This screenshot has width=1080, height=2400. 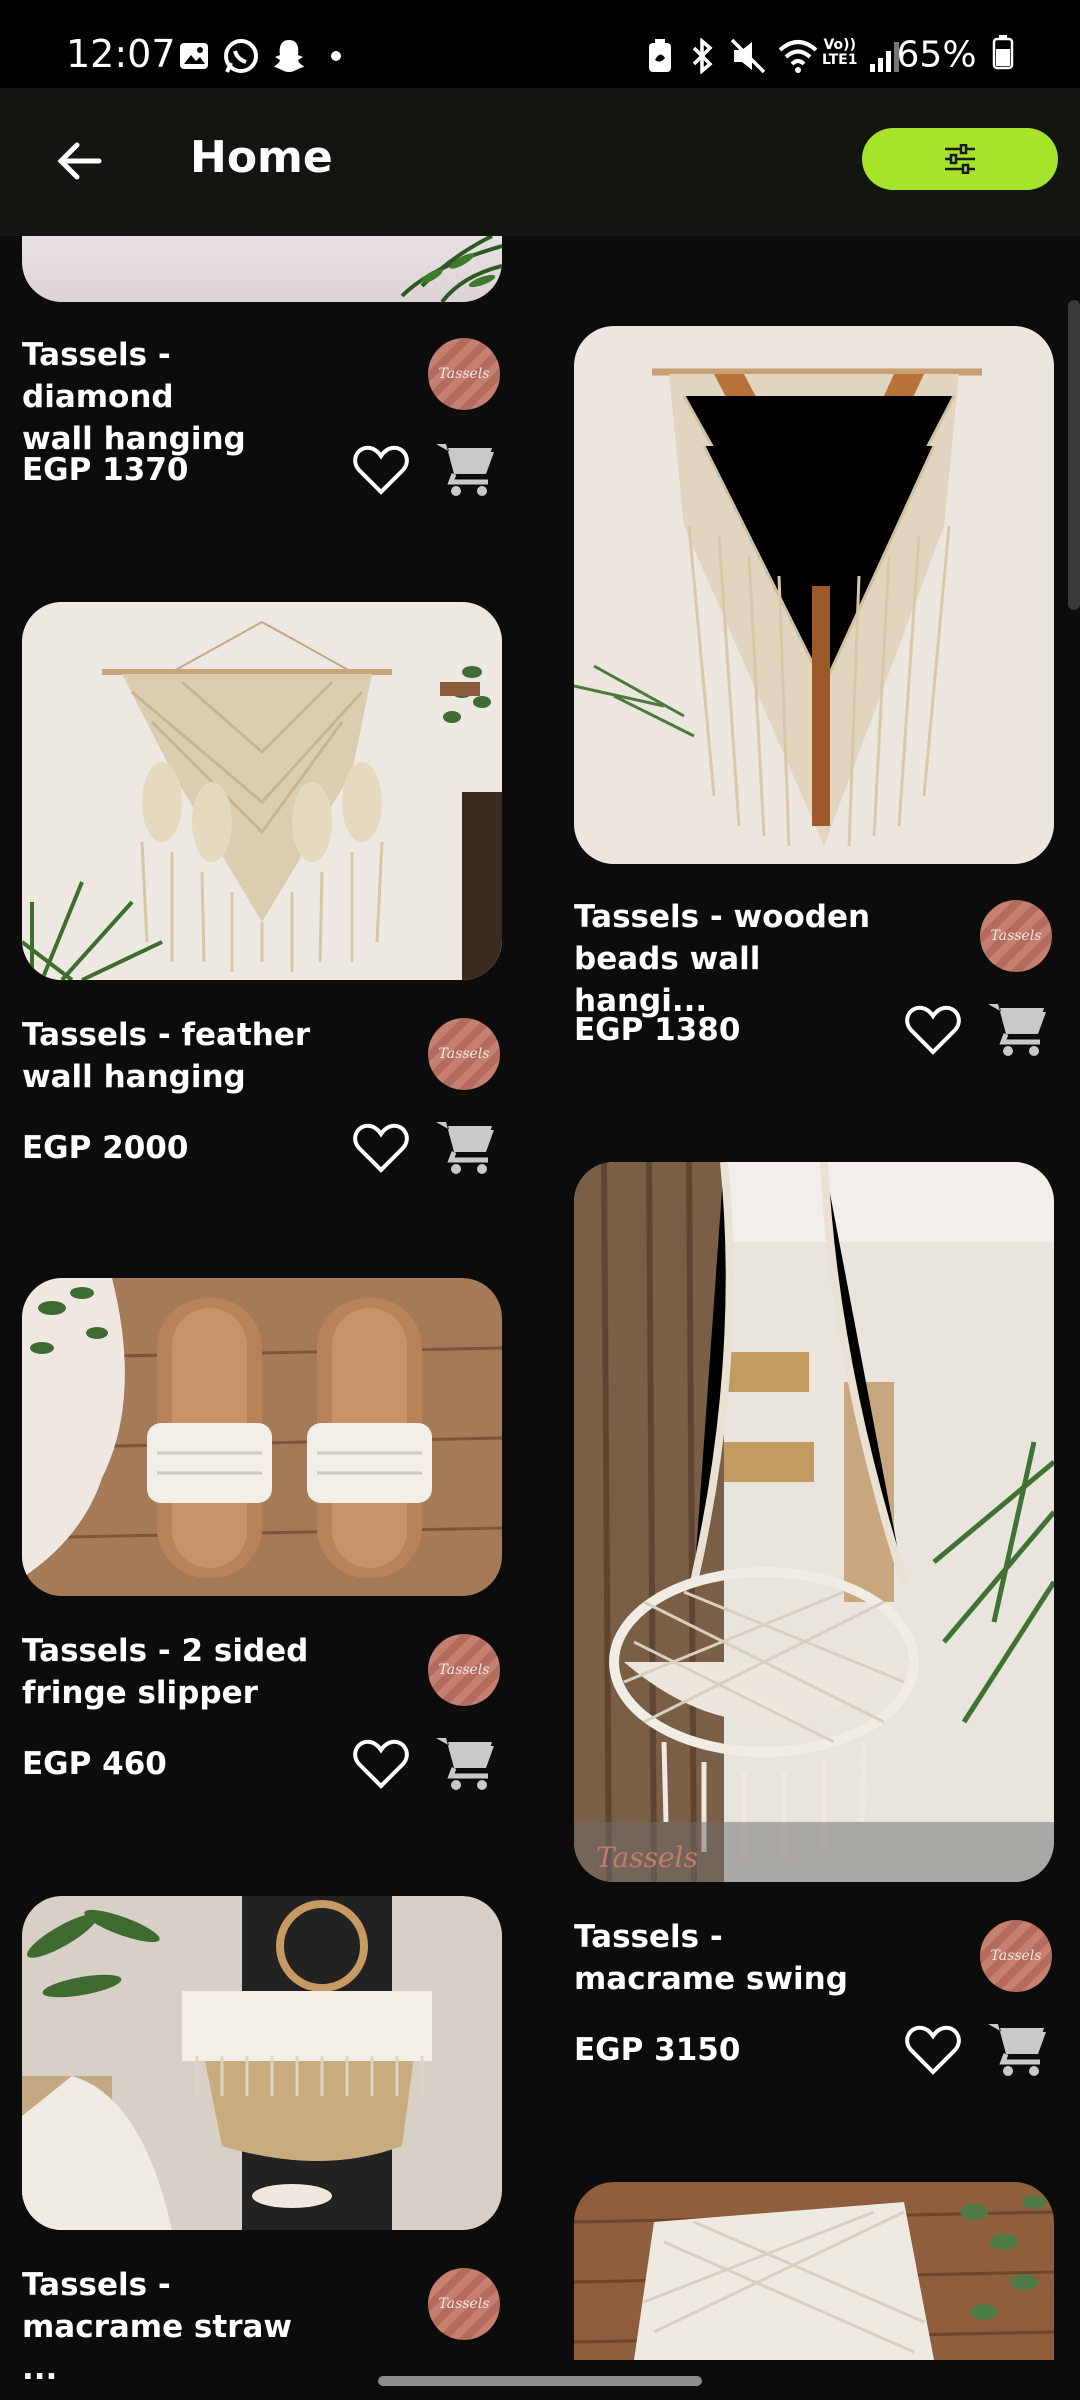 What do you see at coordinates (647, 1857) in the screenshot?
I see `svg-text: Tassels` at bounding box center [647, 1857].